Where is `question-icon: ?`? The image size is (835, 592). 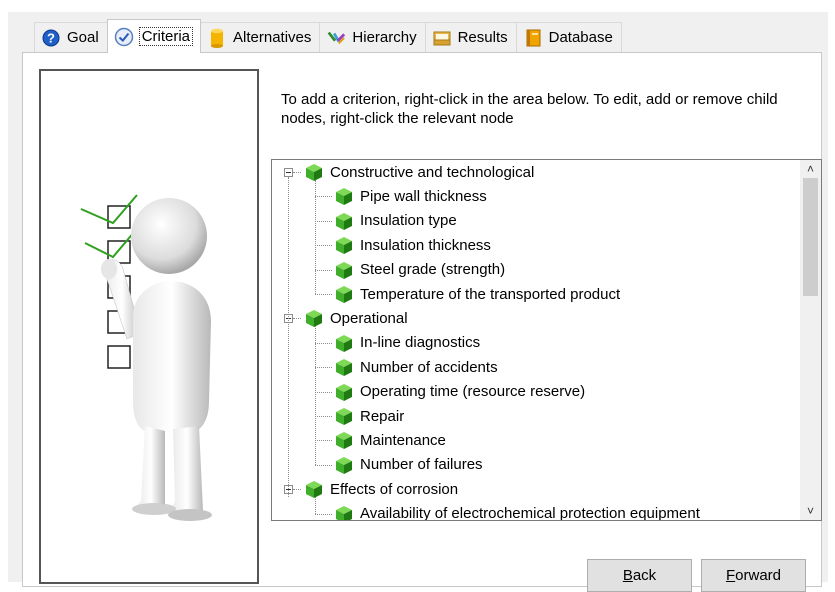 question-icon: ? is located at coordinates (51, 38).